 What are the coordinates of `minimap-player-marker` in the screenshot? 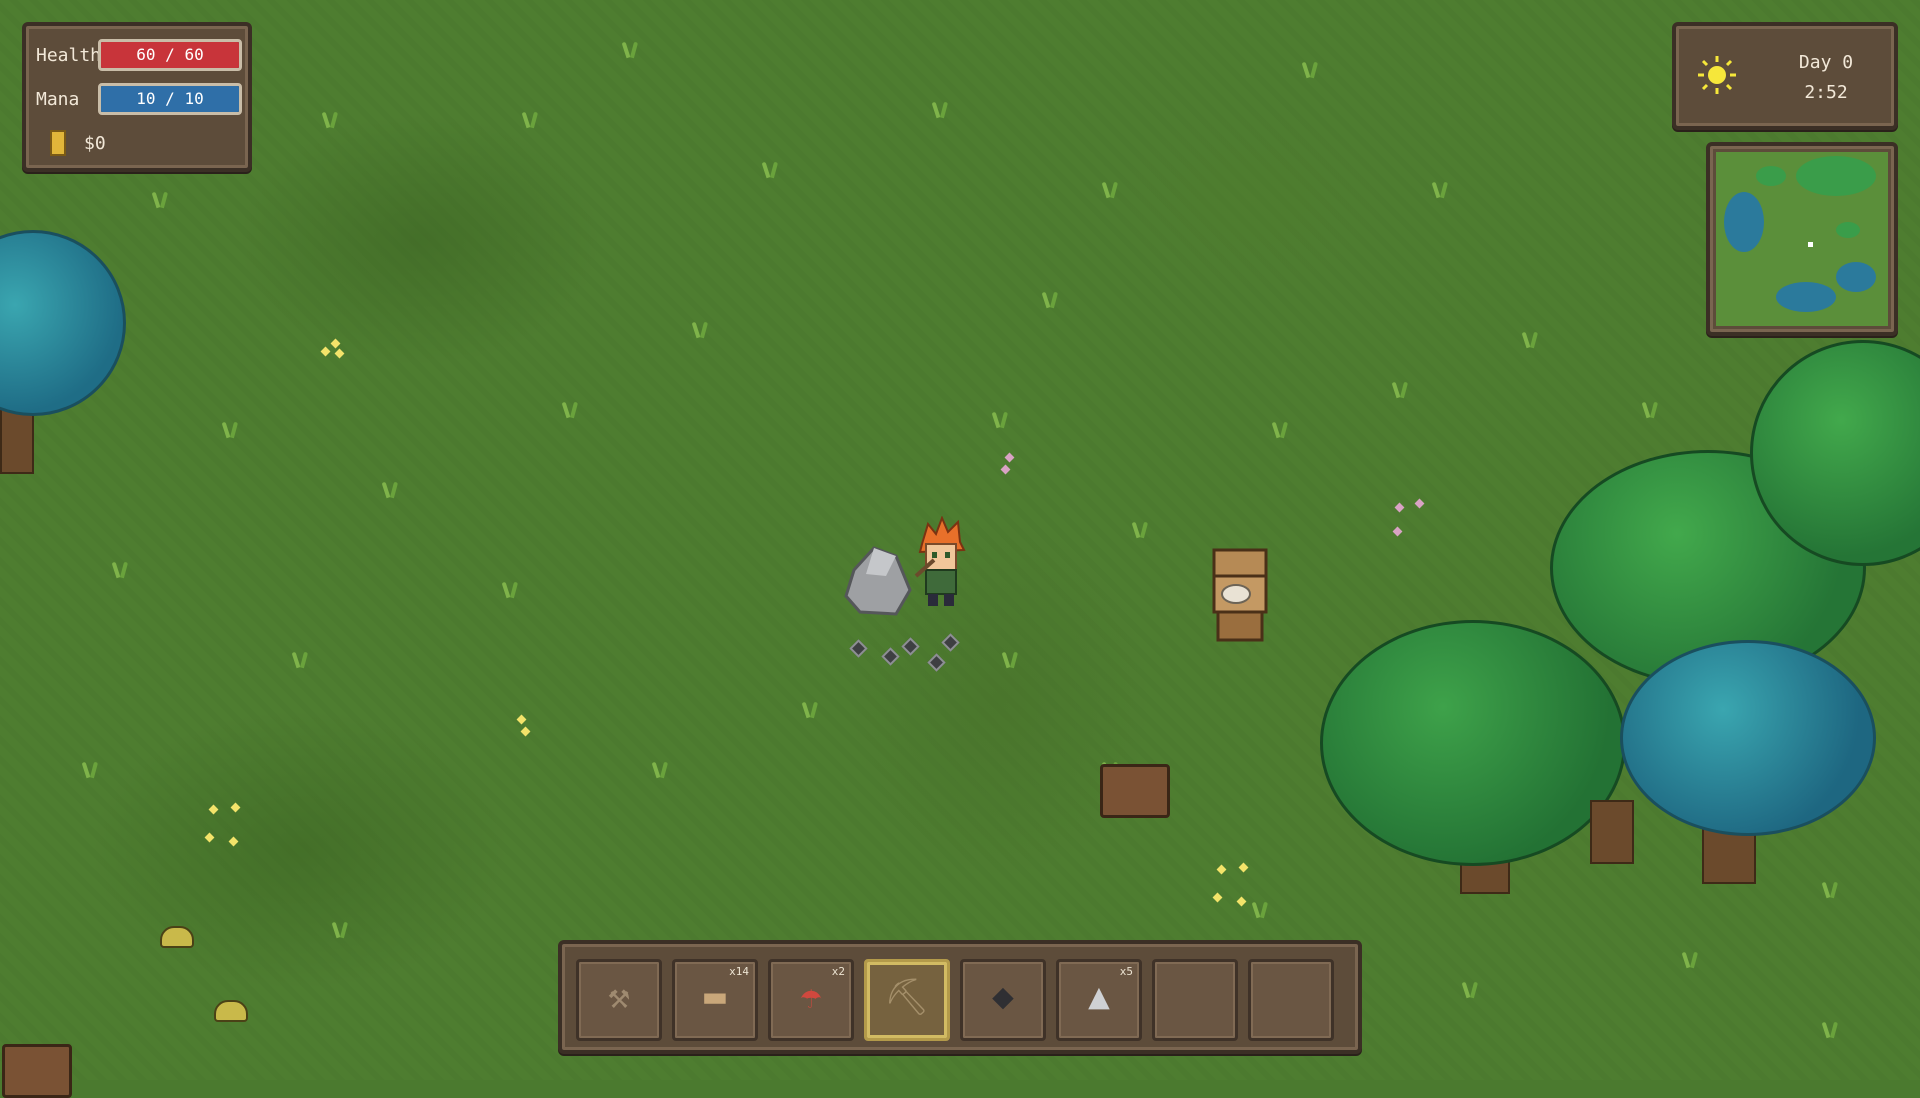 It's located at (1810, 244).